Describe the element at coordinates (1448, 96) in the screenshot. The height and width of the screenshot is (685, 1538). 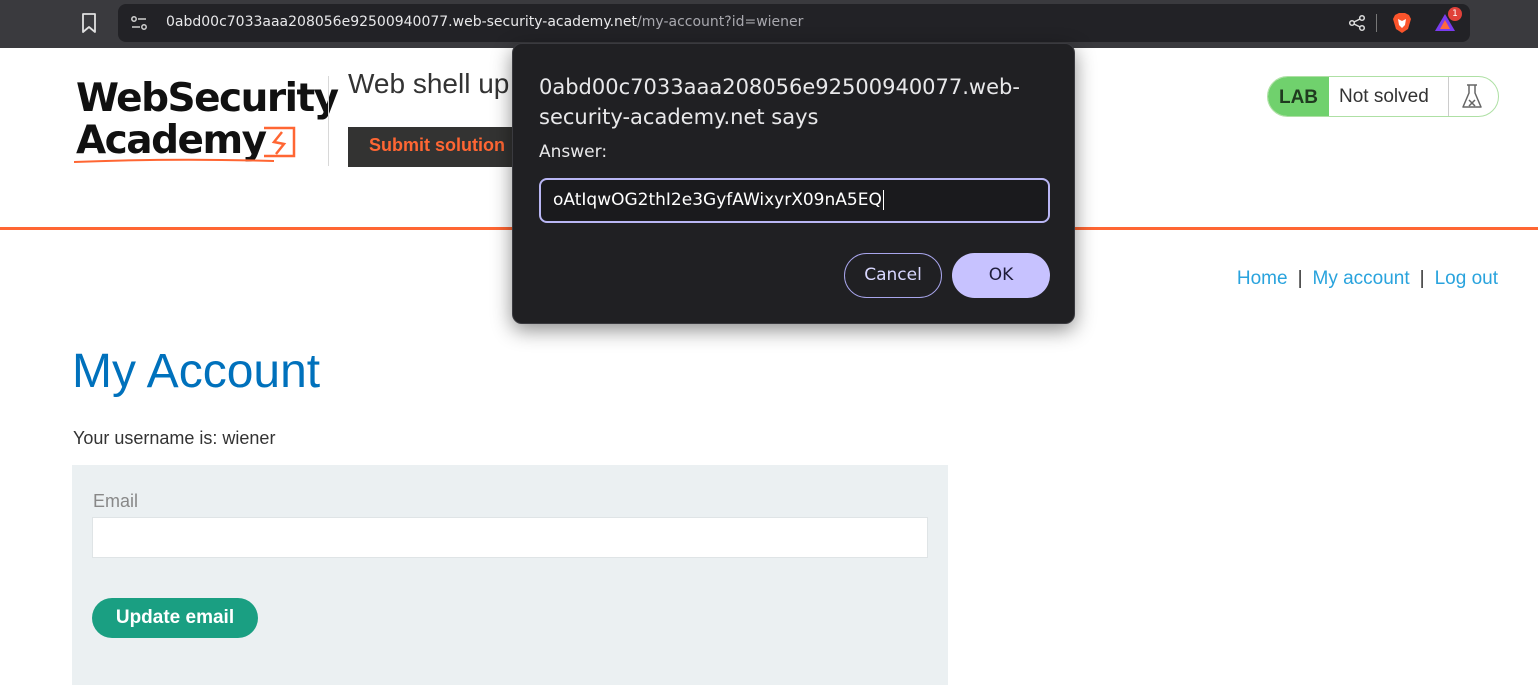
I see `lab-status-separator` at that location.